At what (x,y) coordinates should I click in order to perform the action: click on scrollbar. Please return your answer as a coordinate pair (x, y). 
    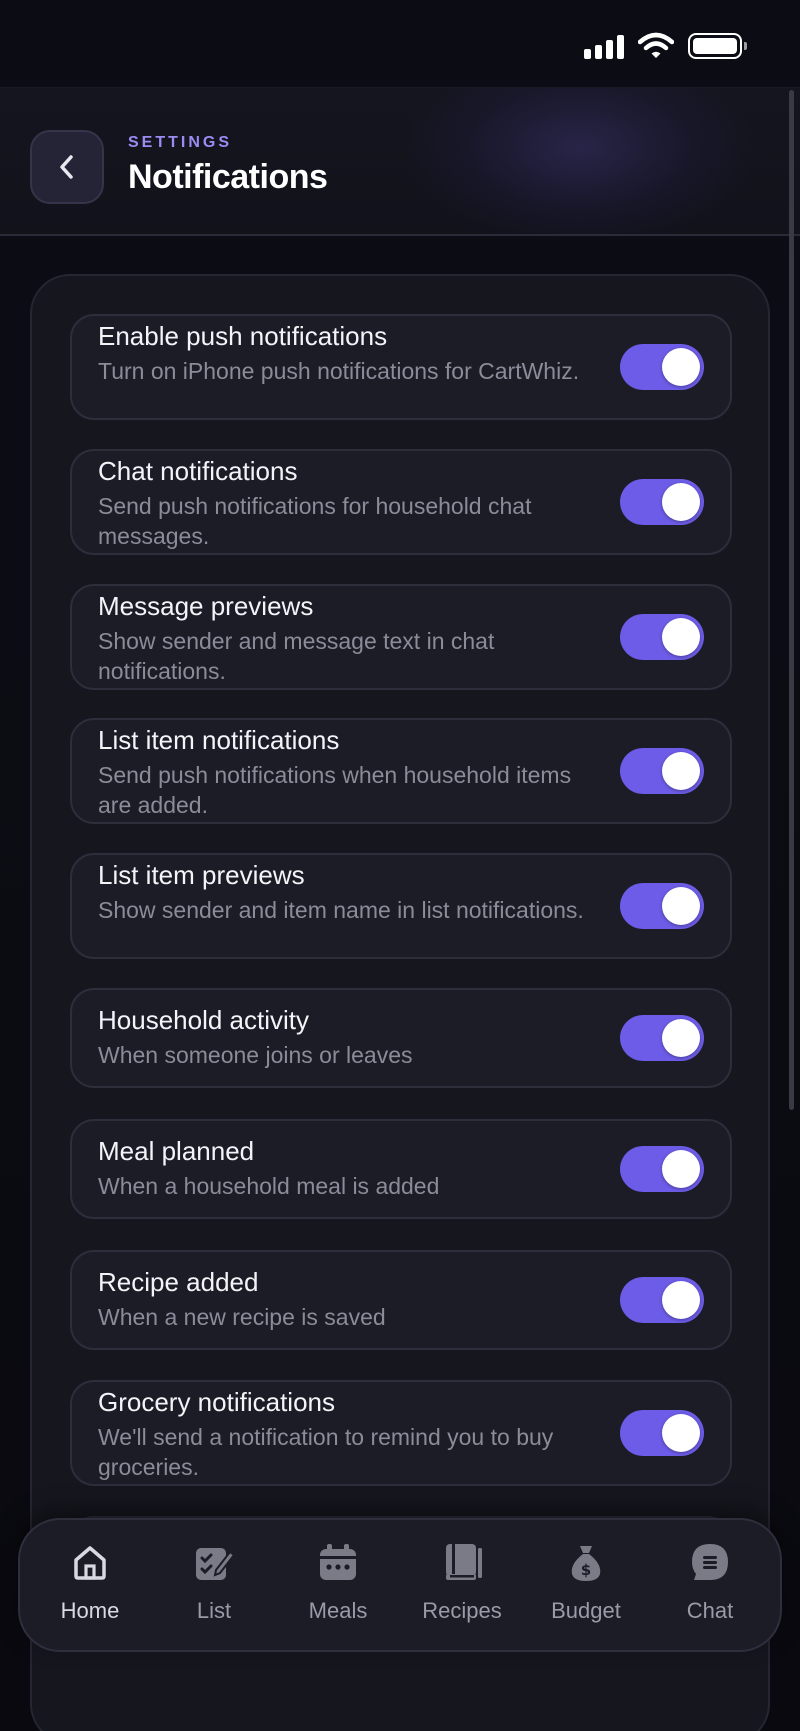
    Looking at the image, I should click on (791, 600).